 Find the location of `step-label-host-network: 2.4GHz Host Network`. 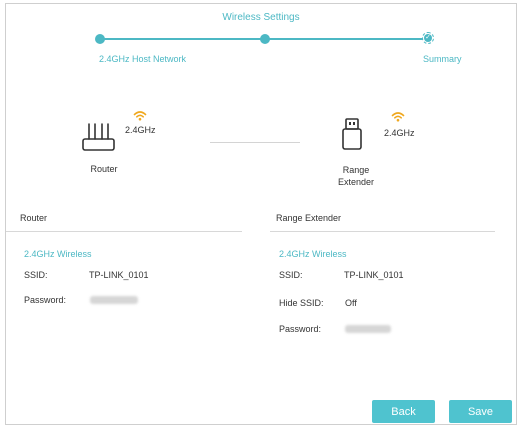

step-label-host-network: 2.4GHz Host Network is located at coordinates (143, 59).